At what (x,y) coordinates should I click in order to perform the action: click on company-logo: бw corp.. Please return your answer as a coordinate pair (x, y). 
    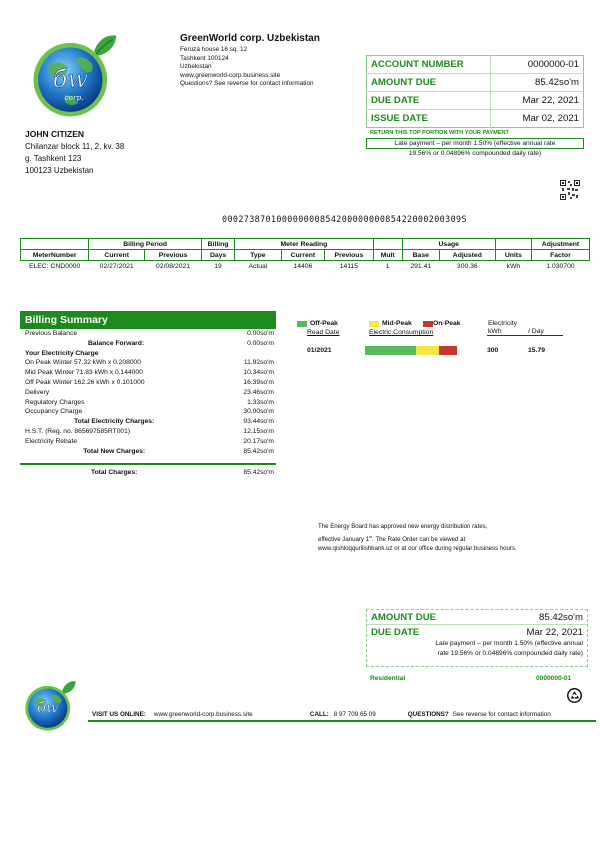
    Looking at the image, I should click on (74, 78).